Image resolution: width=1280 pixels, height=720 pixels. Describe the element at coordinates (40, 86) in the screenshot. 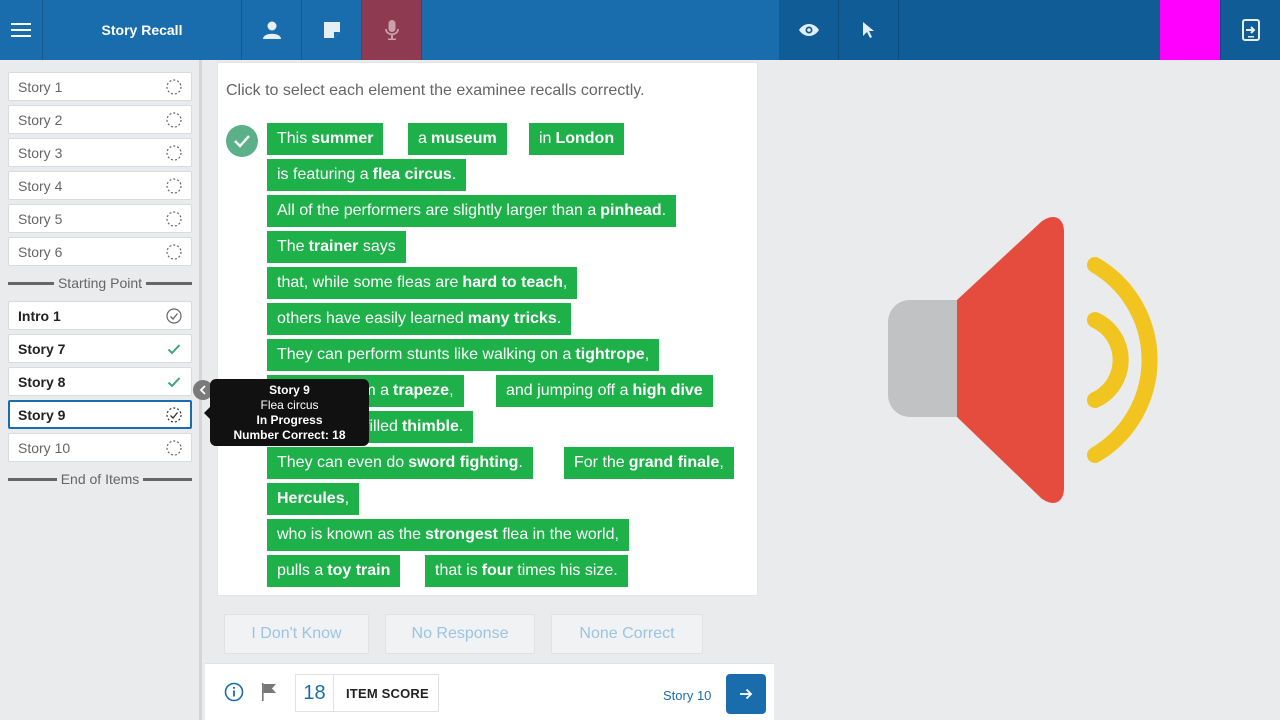

I see `sidebar-item-label: Story 1` at that location.